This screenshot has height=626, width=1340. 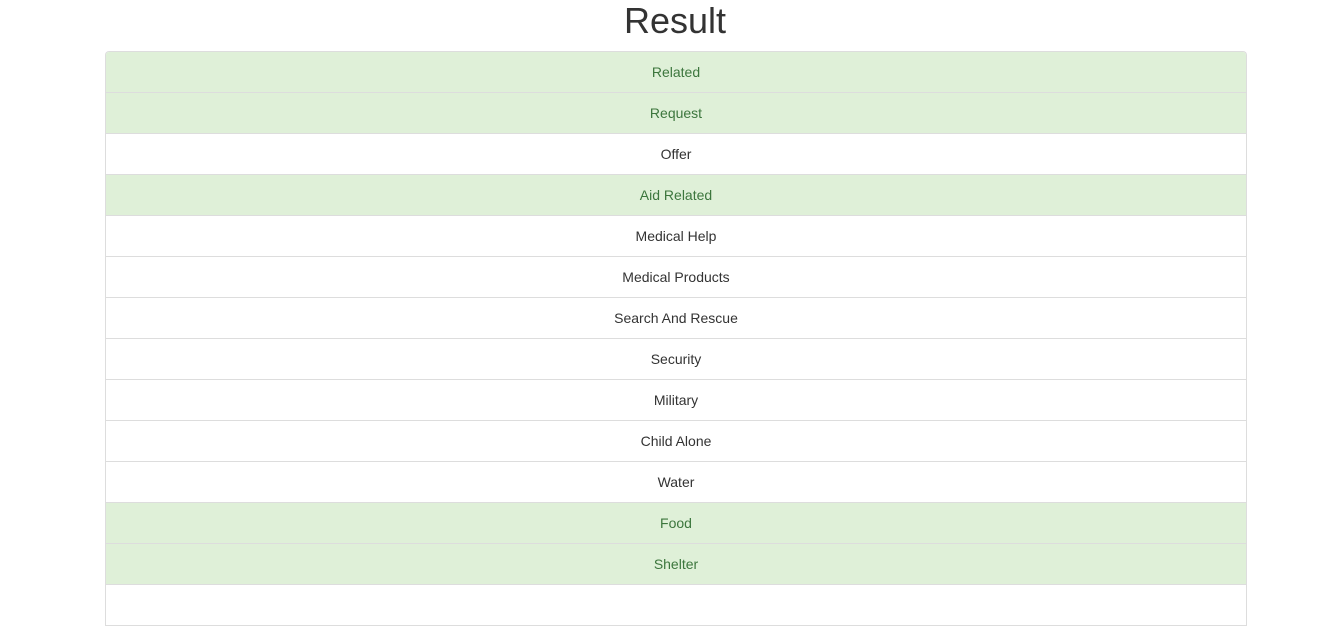 I want to click on list-item: Shelter, so click(x=676, y=564).